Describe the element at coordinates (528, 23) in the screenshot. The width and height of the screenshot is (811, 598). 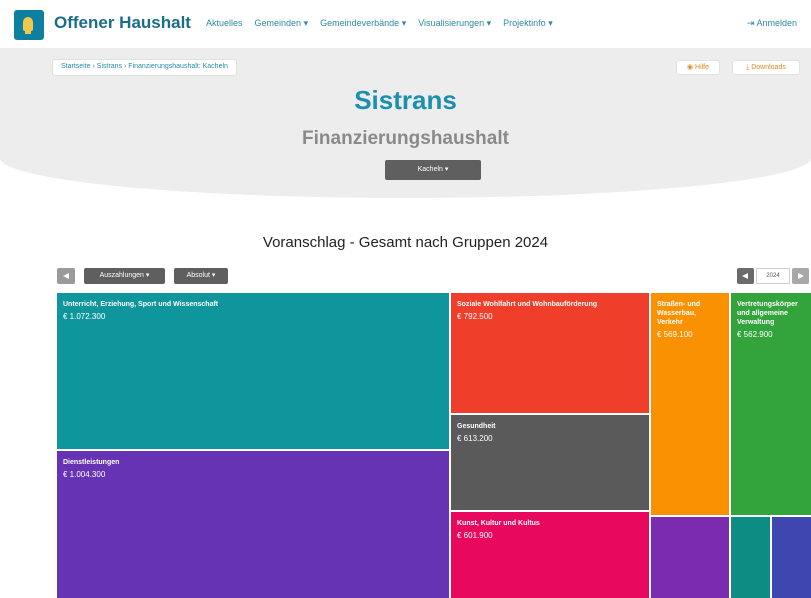
I see `menu-item-projektinfo: Projektinfo ▾` at that location.